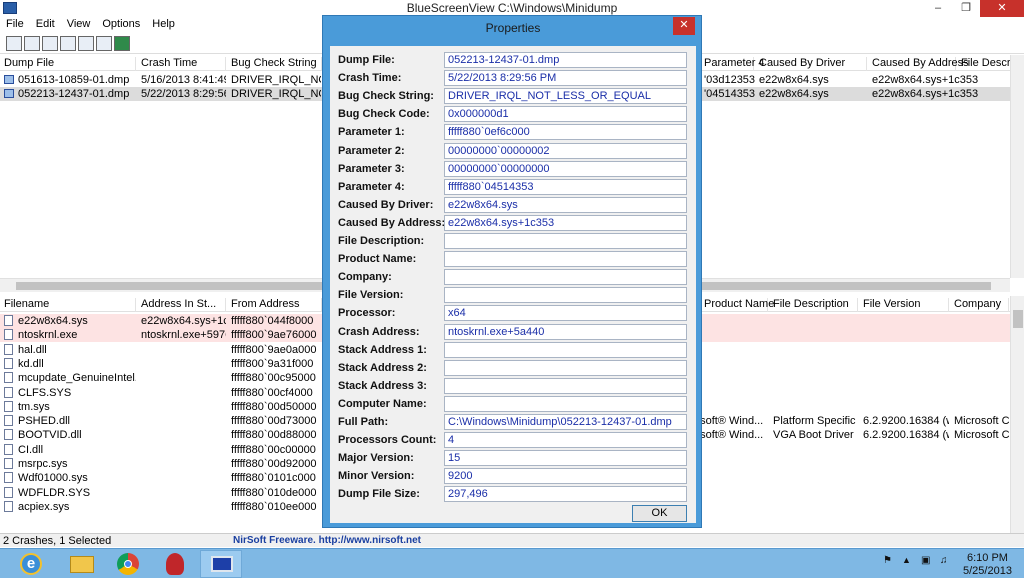 The height and width of the screenshot is (578, 1024). I want to click on menu-view: View, so click(79, 25).